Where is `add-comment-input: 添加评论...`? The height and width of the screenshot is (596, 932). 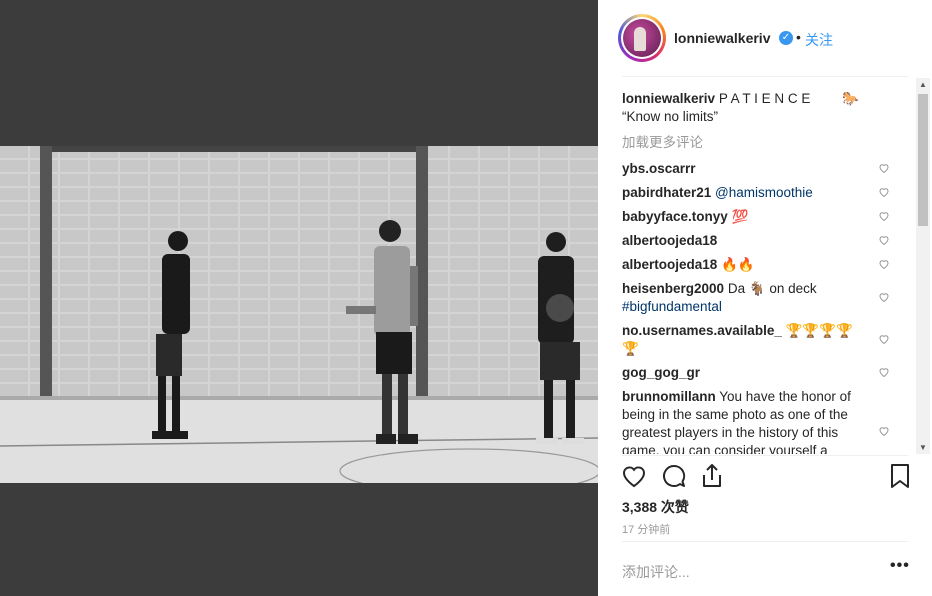 add-comment-input: 添加评论... is located at coordinates (656, 572).